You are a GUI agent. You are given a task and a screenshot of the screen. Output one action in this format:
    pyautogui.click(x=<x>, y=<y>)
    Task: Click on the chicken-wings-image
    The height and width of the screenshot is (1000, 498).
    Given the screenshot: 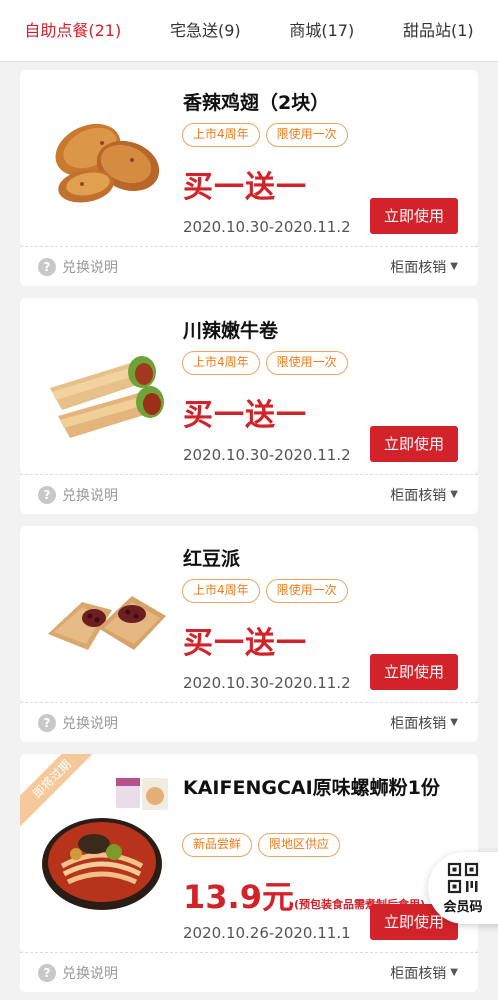 What is the action you would take?
    pyautogui.click(x=107, y=163)
    